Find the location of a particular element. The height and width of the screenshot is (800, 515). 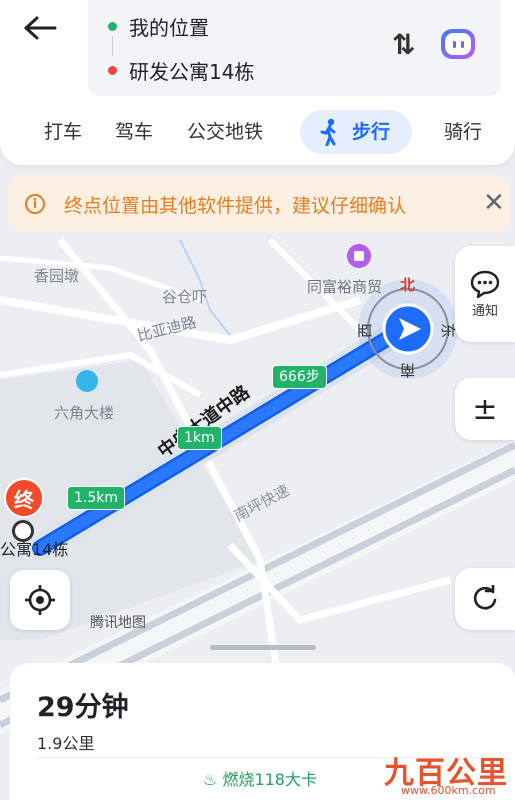

map-label-xiangyuandun: 香园墩 is located at coordinates (57, 276).